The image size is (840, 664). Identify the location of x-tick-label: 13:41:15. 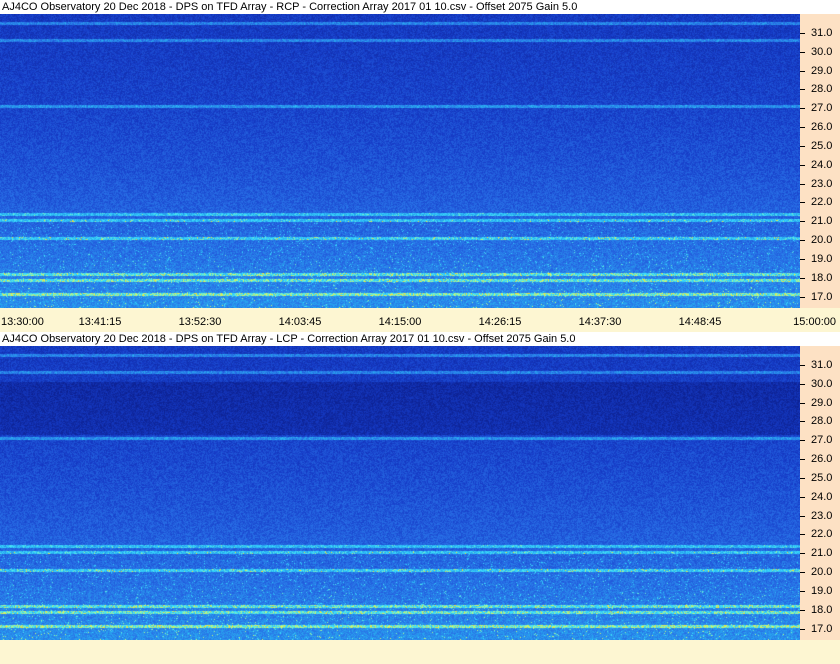
(100, 322).